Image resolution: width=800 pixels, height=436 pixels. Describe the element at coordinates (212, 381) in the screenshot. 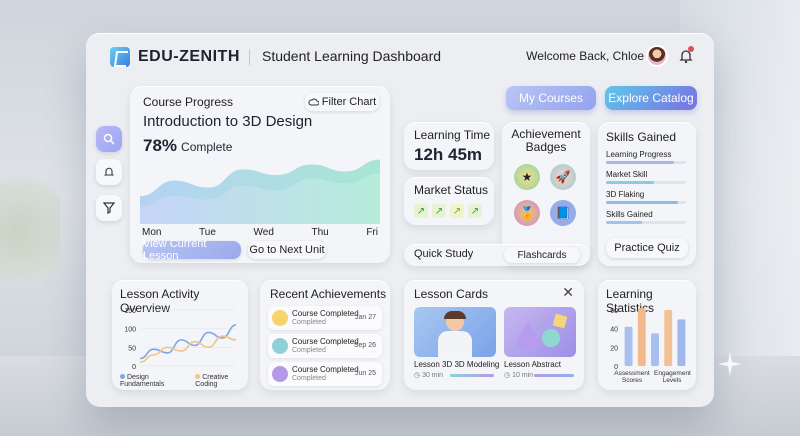

I see `legend-label: Creative Coding` at that location.